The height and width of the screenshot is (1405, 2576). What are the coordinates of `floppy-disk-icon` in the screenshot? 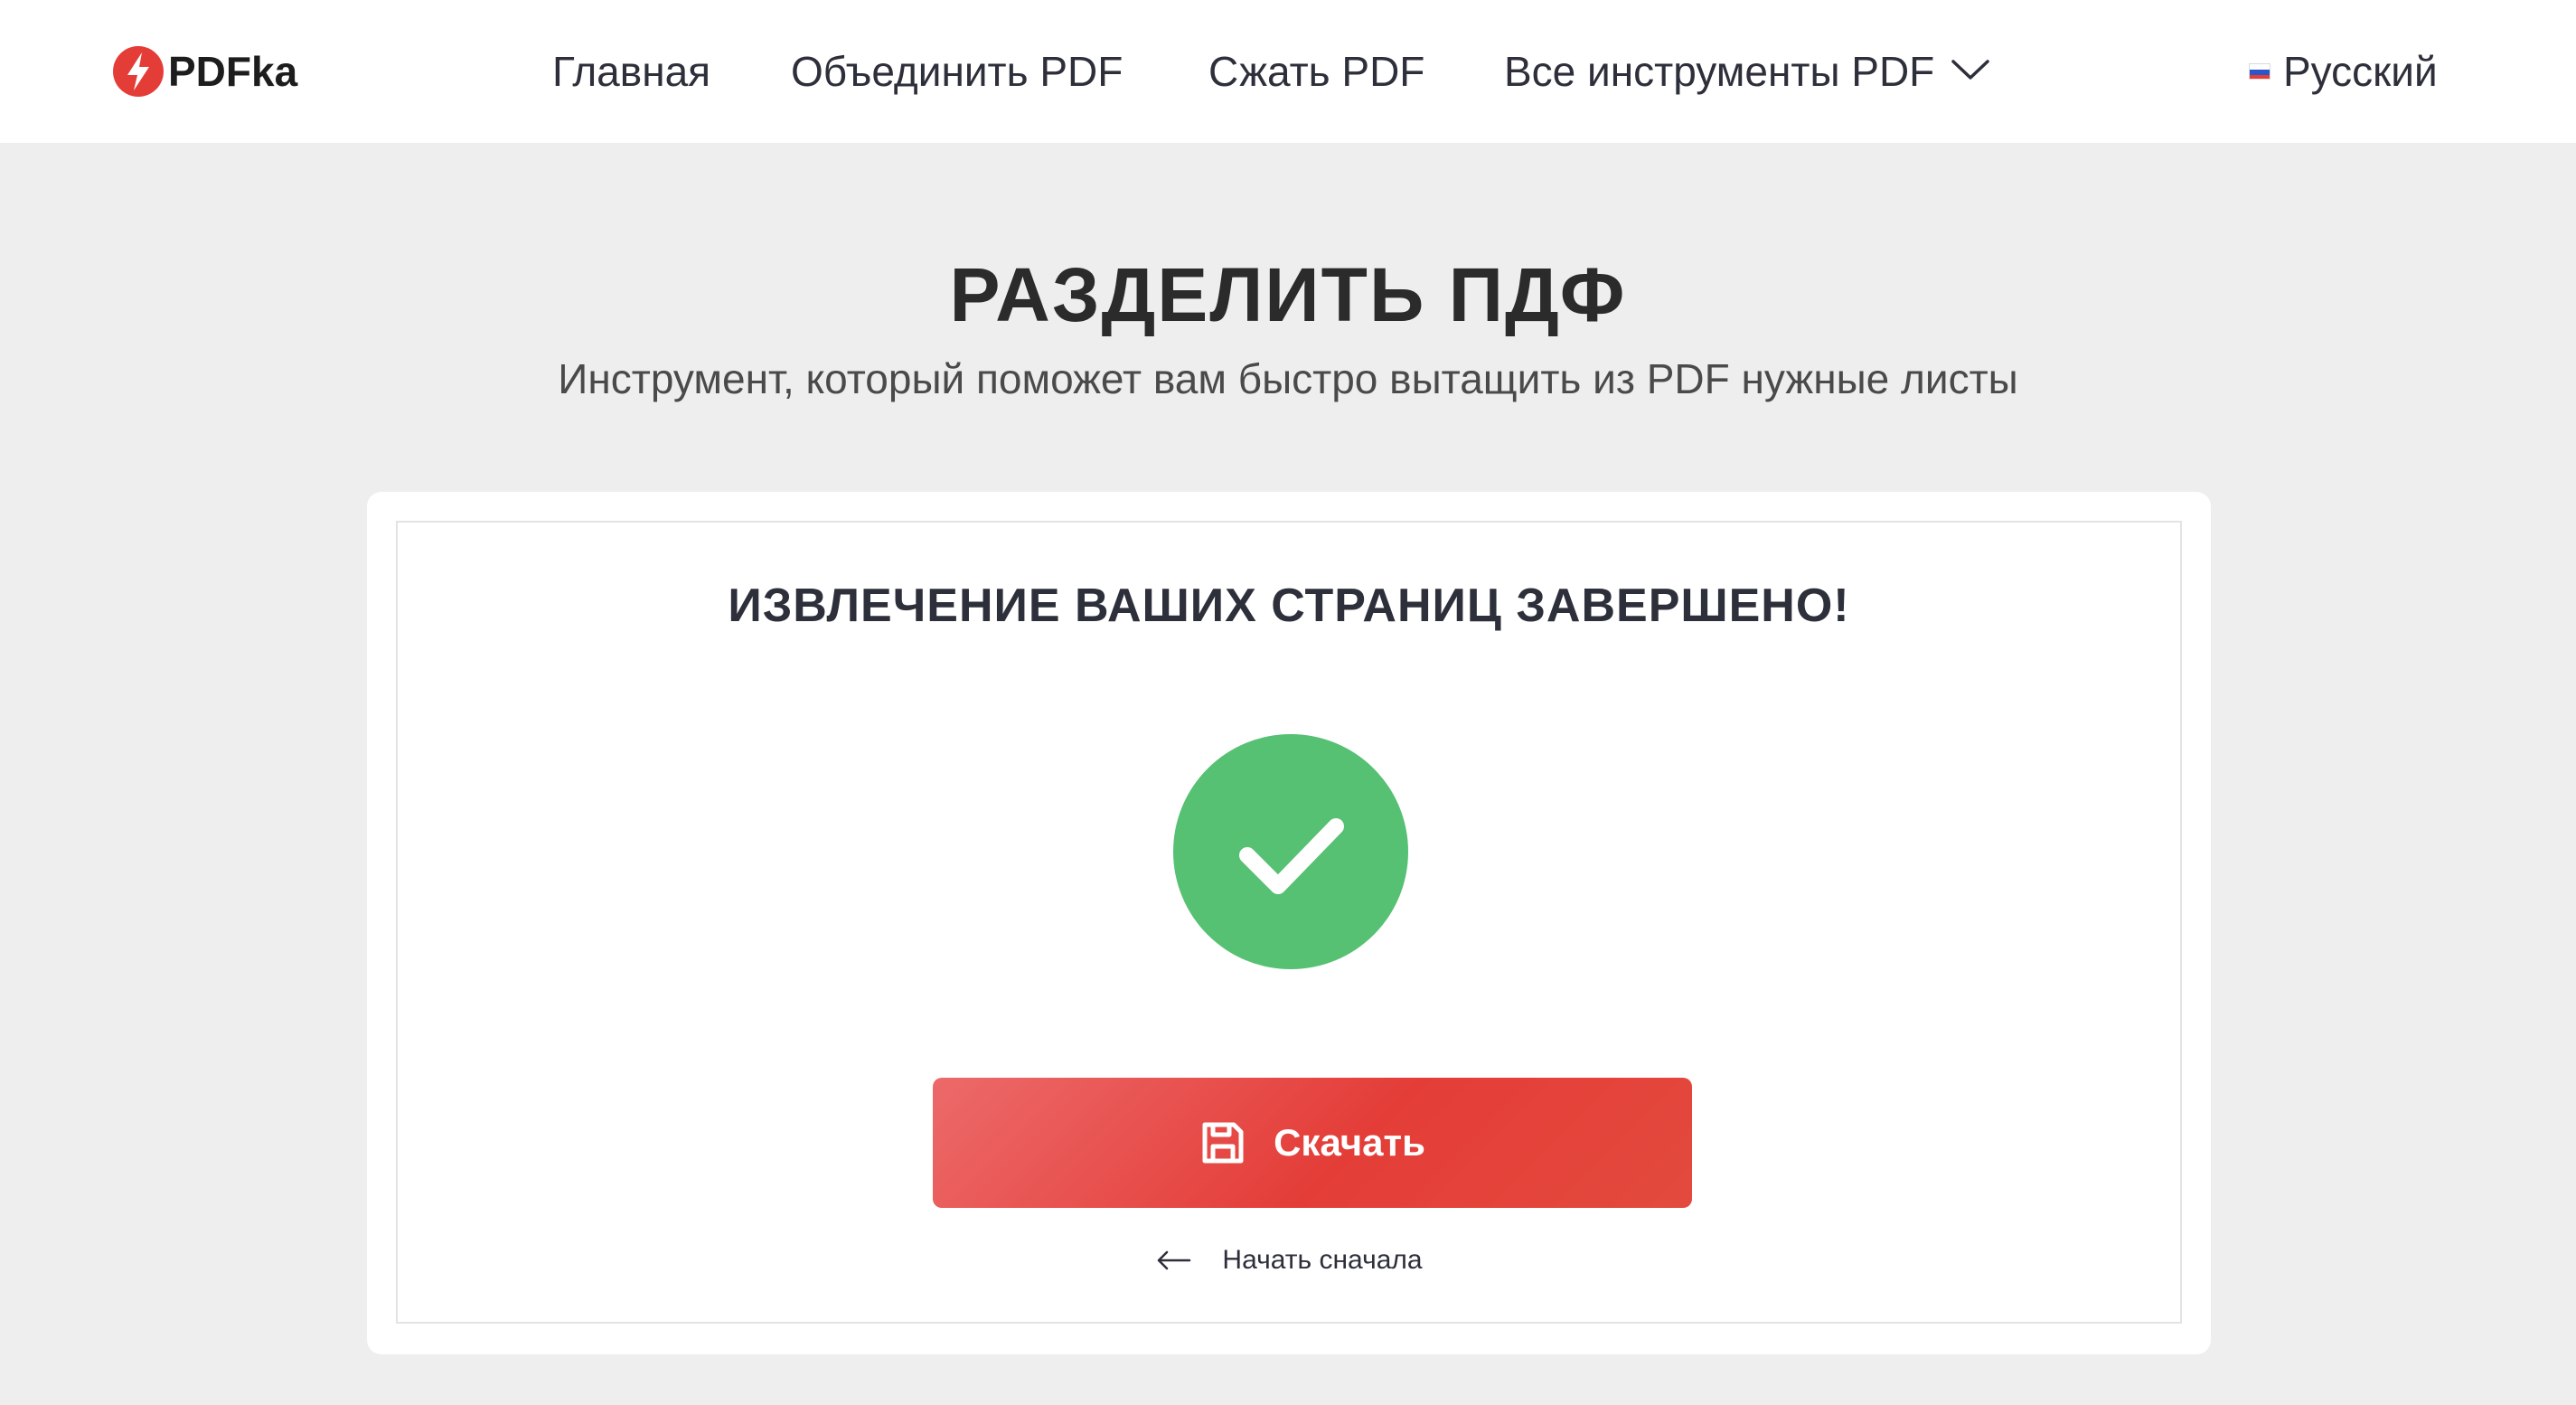 It's located at (1223, 1143).